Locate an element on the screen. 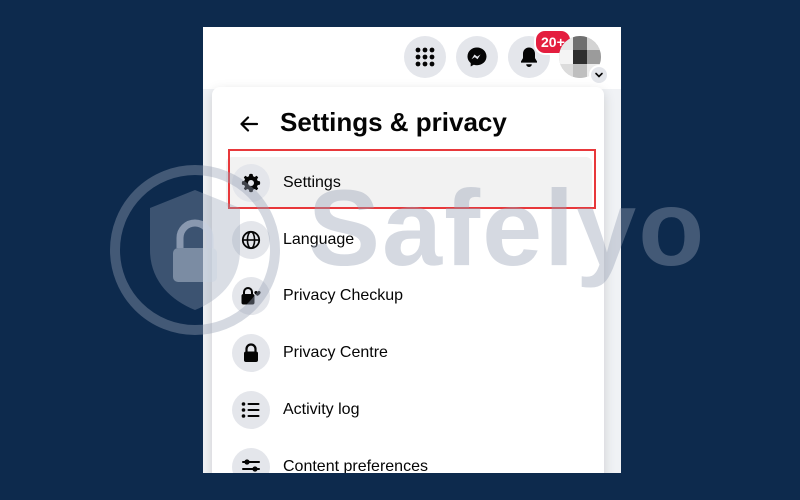  menu-item-label: Activity log is located at coordinates (321, 409).